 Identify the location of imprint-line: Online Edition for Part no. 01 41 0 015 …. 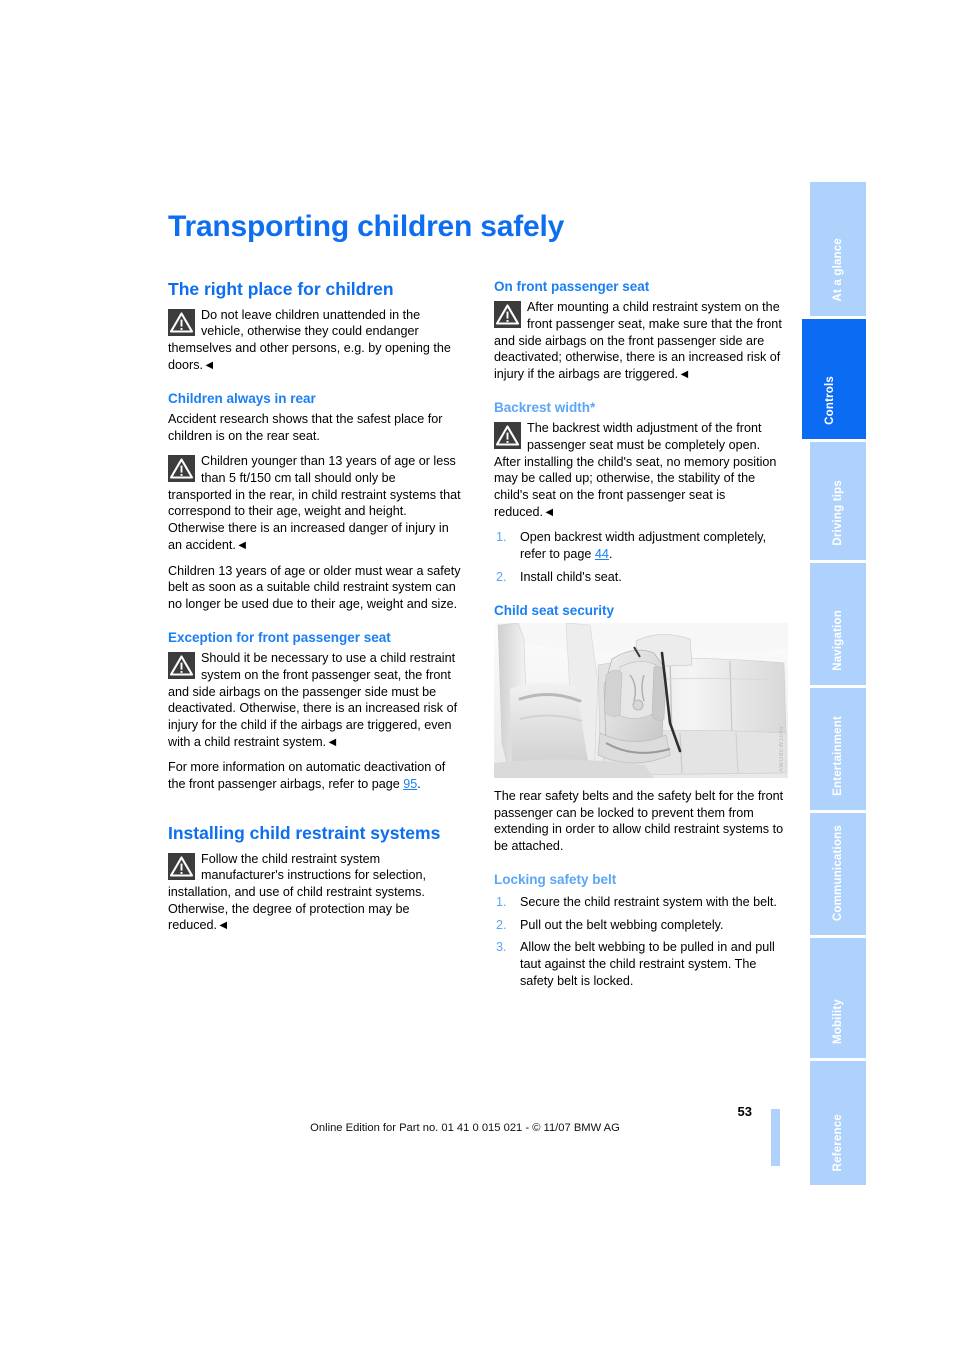
(465, 1128).